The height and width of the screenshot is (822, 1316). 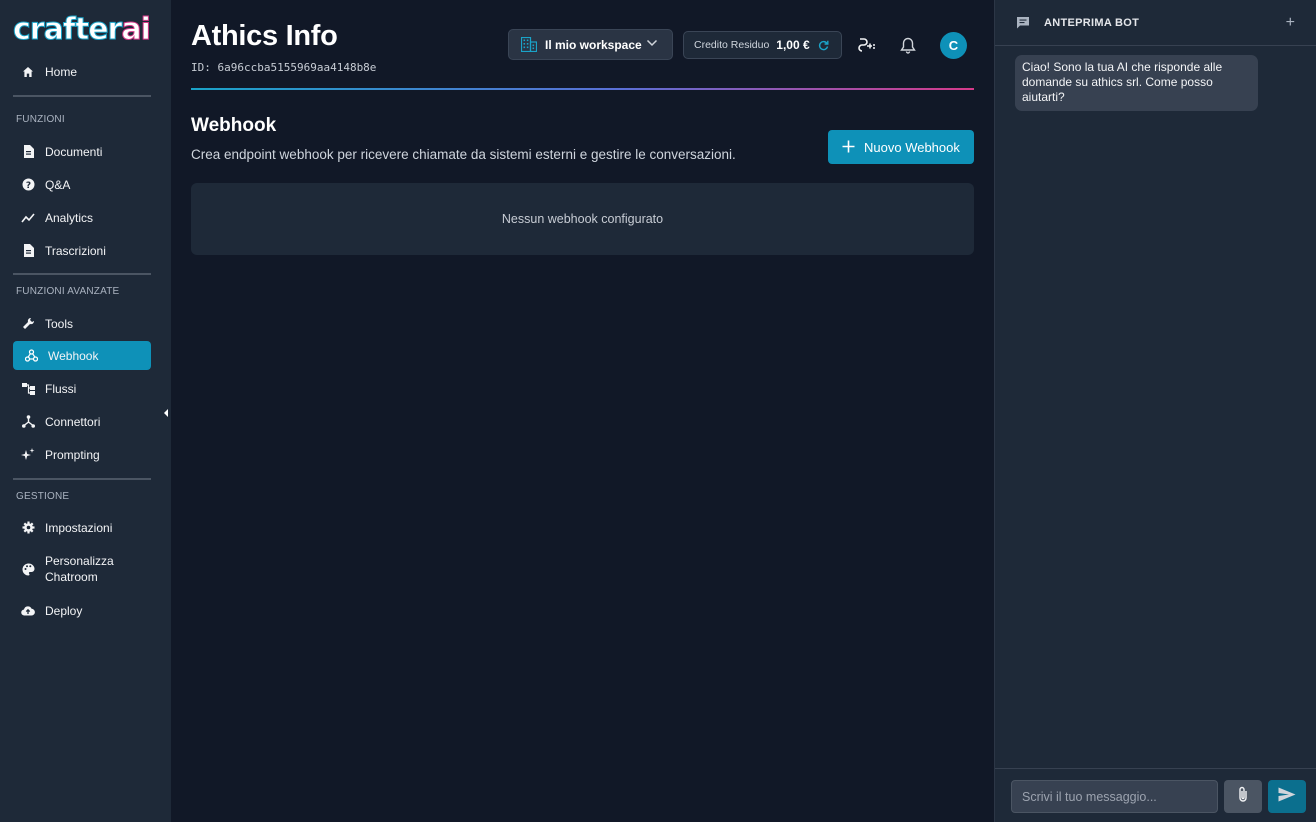 What do you see at coordinates (28, 324) in the screenshot?
I see `wrench-icon` at bounding box center [28, 324].